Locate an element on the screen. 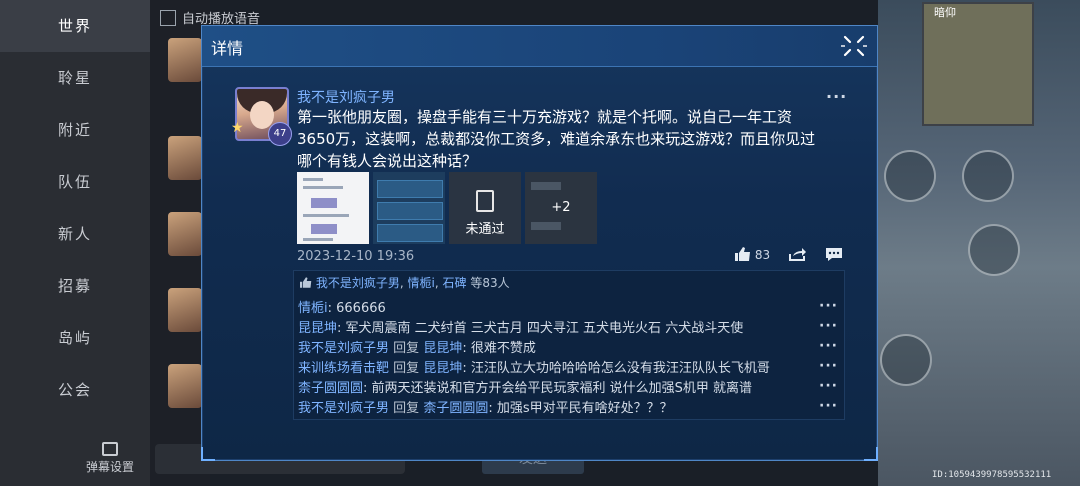  comment-item: 昆昆坤: 军犬周震南 二犬纣首 三犬古月 四犬寻江 五犬电光火石 六犬战斗天使 is located at coordinates (520, 326).